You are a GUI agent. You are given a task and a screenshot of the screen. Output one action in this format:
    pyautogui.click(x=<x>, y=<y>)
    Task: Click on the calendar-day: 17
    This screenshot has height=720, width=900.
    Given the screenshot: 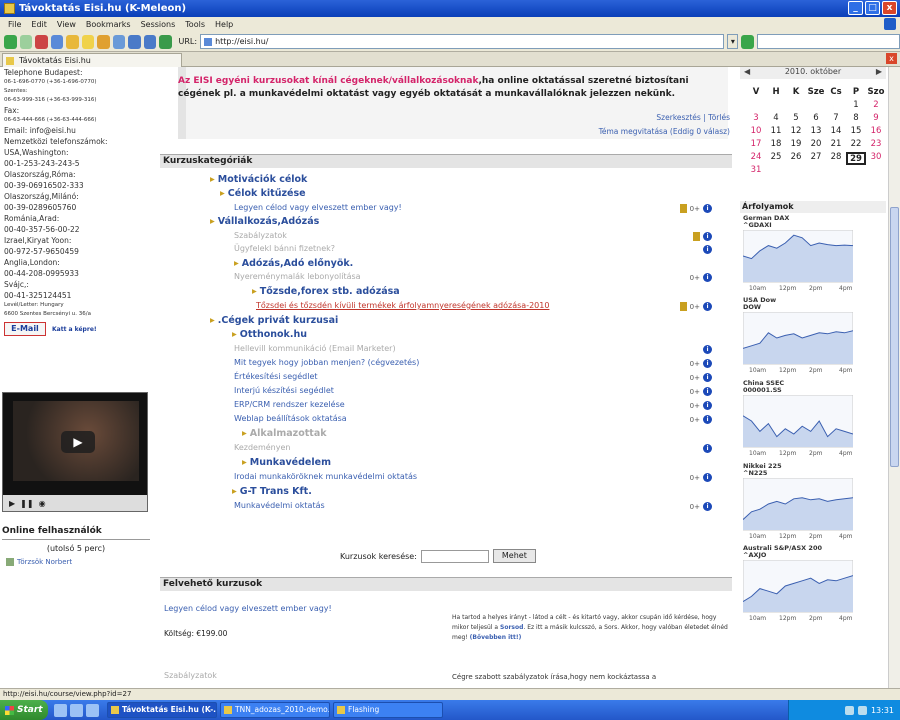 What is the action you would take?
    pyautogui.click(x=756, y=145)
    